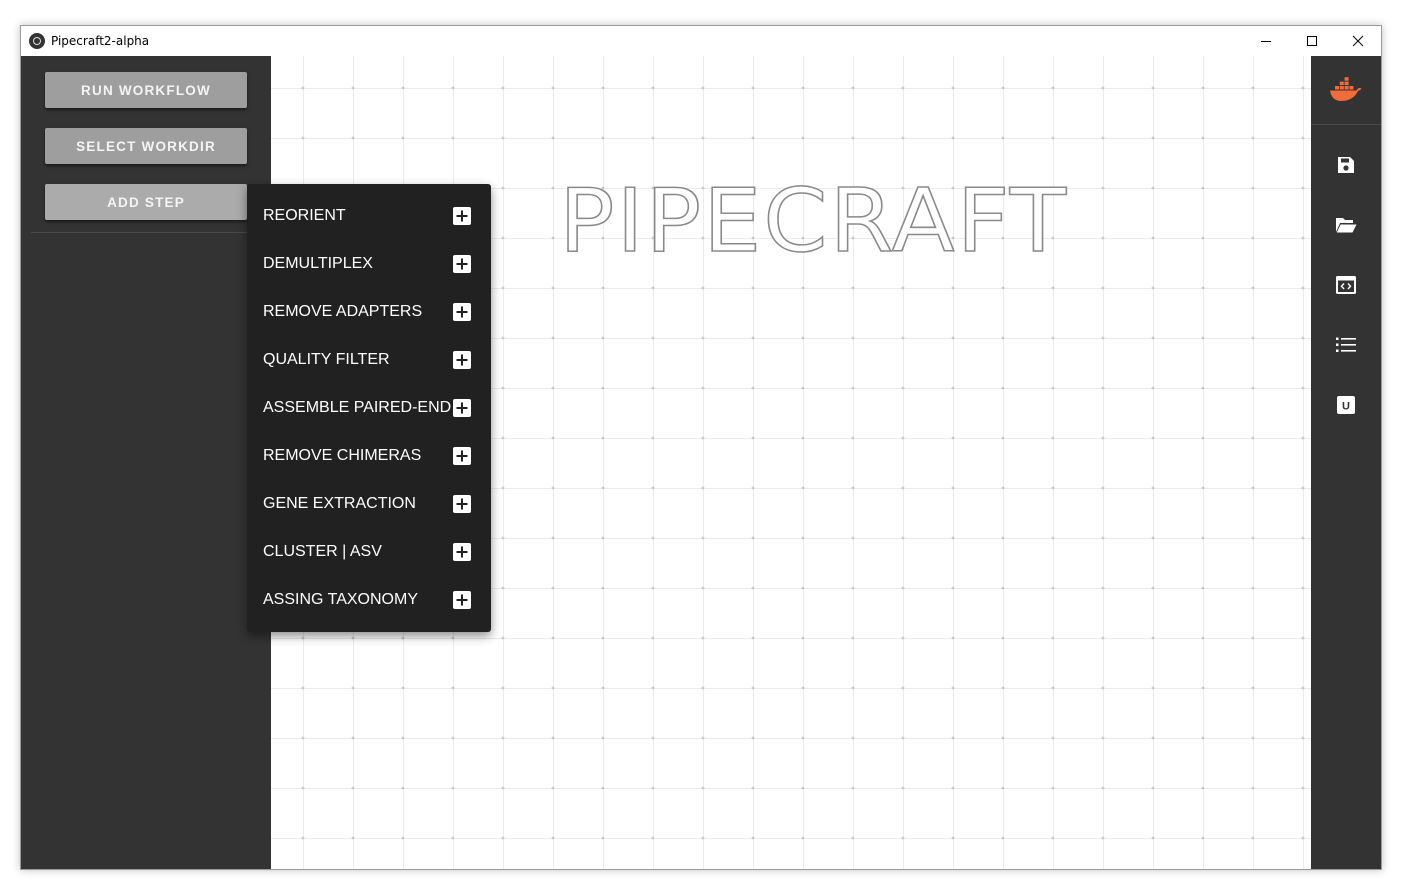 The image size is (1402, 888). I want to click on window-title: Pipecraft2-alpha, so click(100, 41).